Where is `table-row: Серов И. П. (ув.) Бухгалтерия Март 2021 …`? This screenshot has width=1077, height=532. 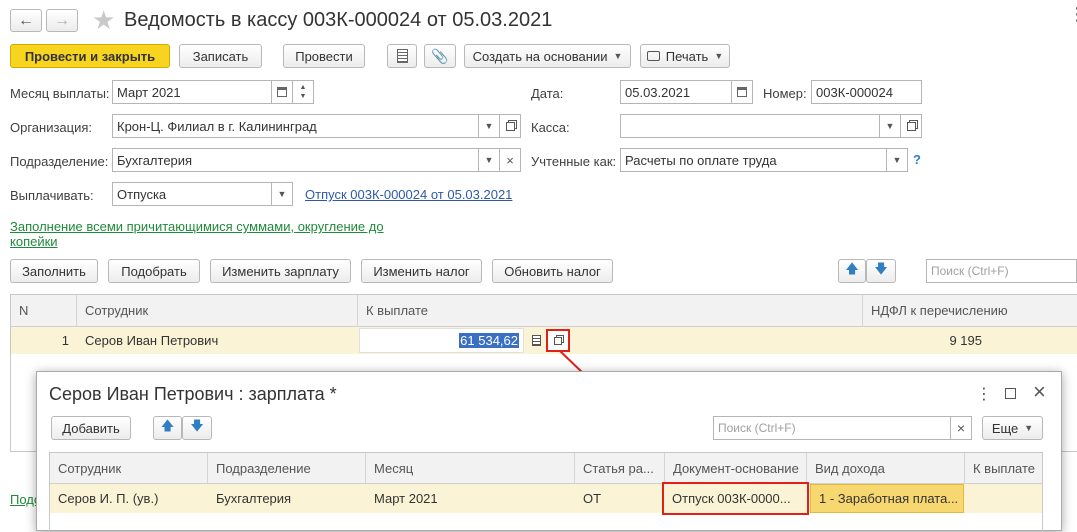
table-row: Серов И. П. (ув.) Бухгалтерия Март 2021 … is located at coordinates (546, 498).